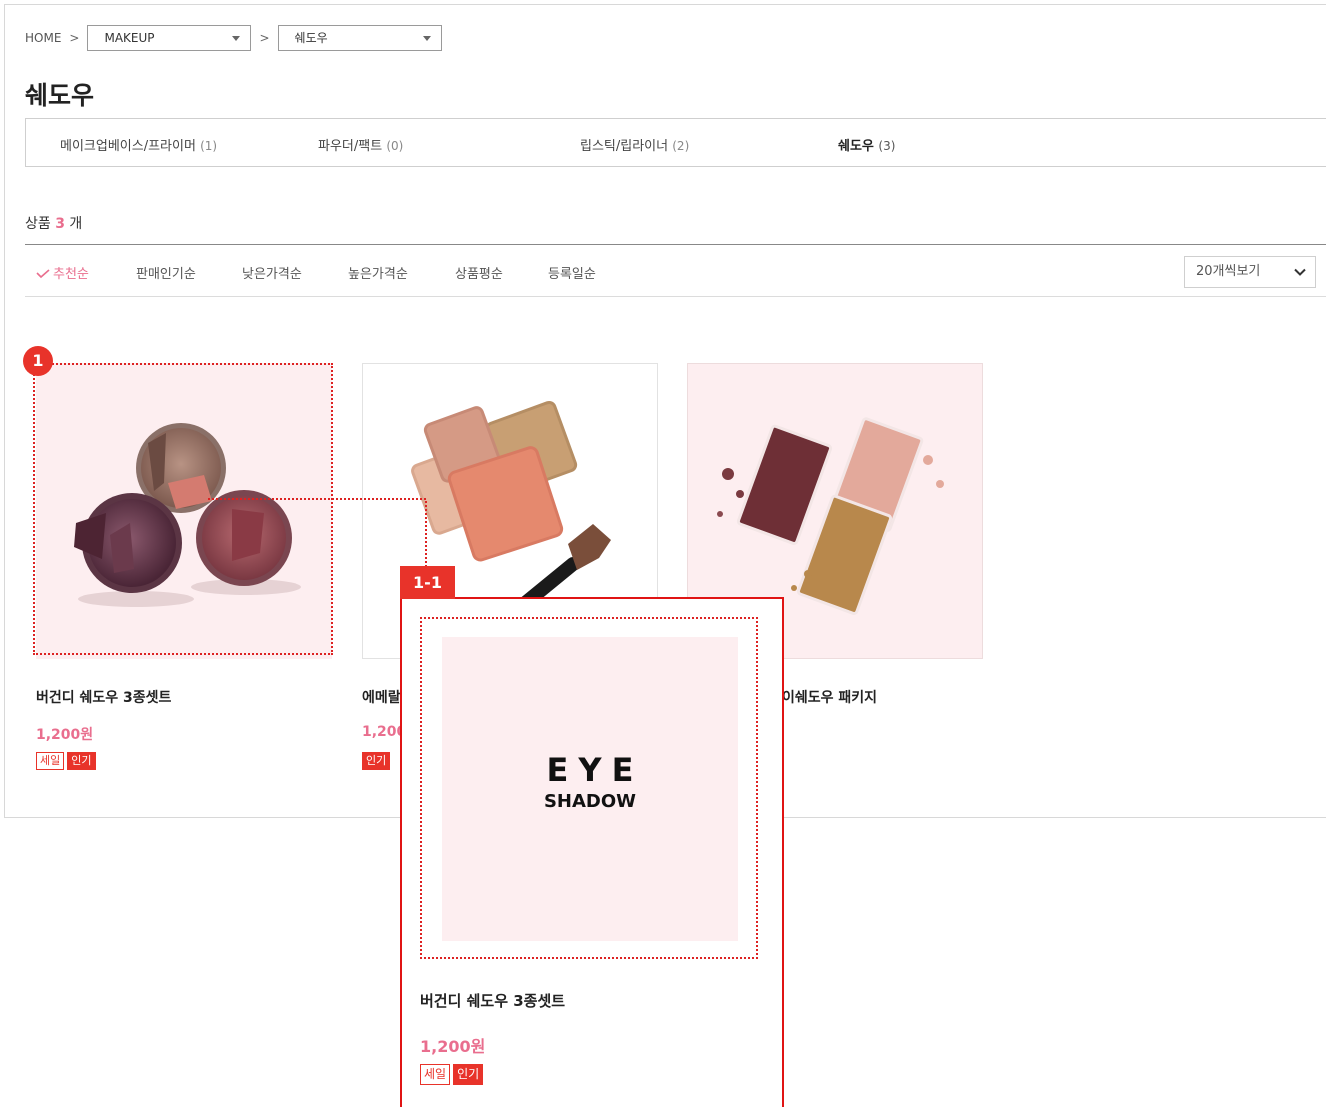 The image size is (1326, 1107). I want to click on product-name: 에메랄, so click(381, 697).